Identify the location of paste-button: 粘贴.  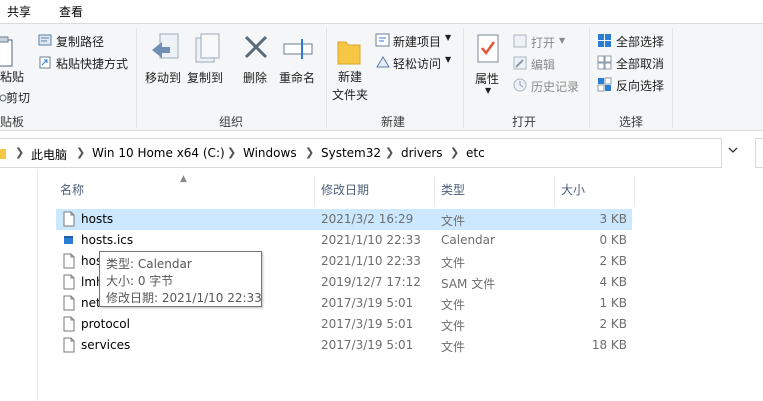
(12, 76).